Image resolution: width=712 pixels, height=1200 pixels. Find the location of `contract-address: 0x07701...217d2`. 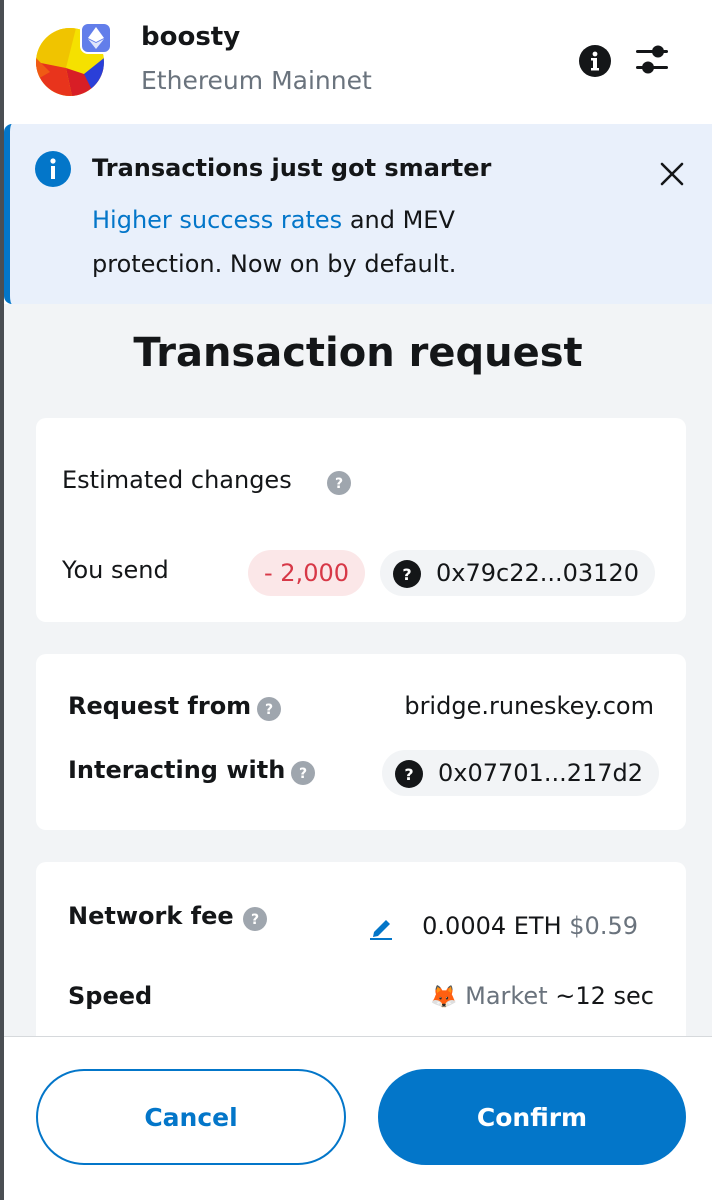

contract-address: 0x07701...217d2 is located at coordinates (541, 773).